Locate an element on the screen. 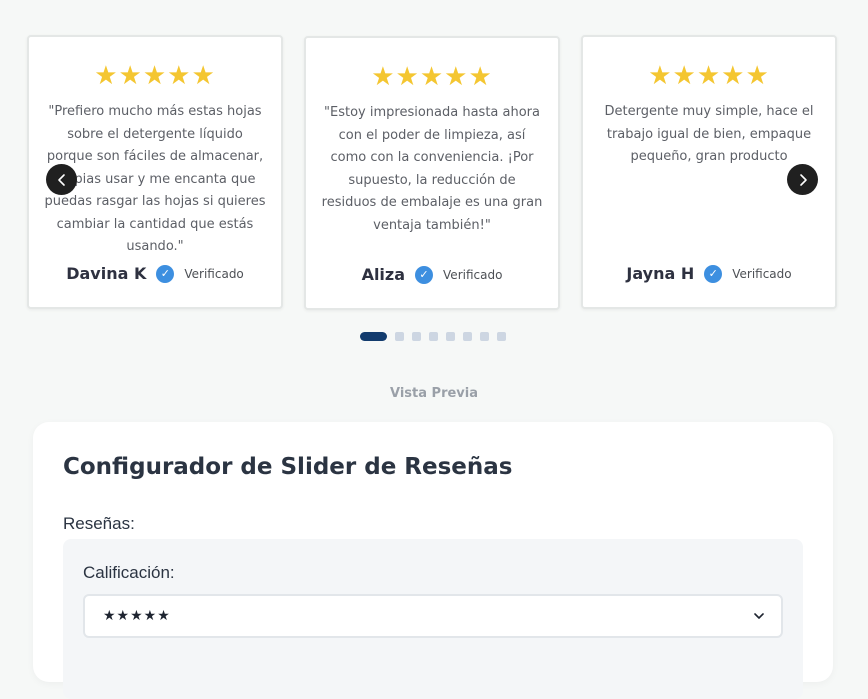 This screenshot has width=868, height=699. next-slide-button is located at coordinates (802, 179).